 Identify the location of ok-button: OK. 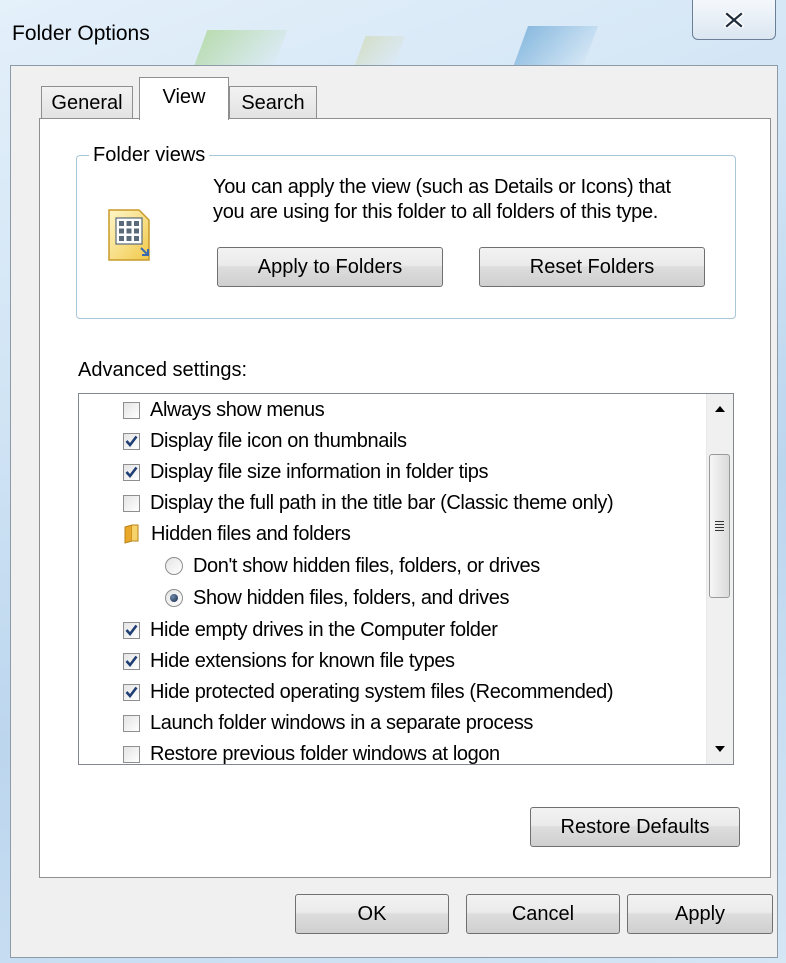
(372, 914).